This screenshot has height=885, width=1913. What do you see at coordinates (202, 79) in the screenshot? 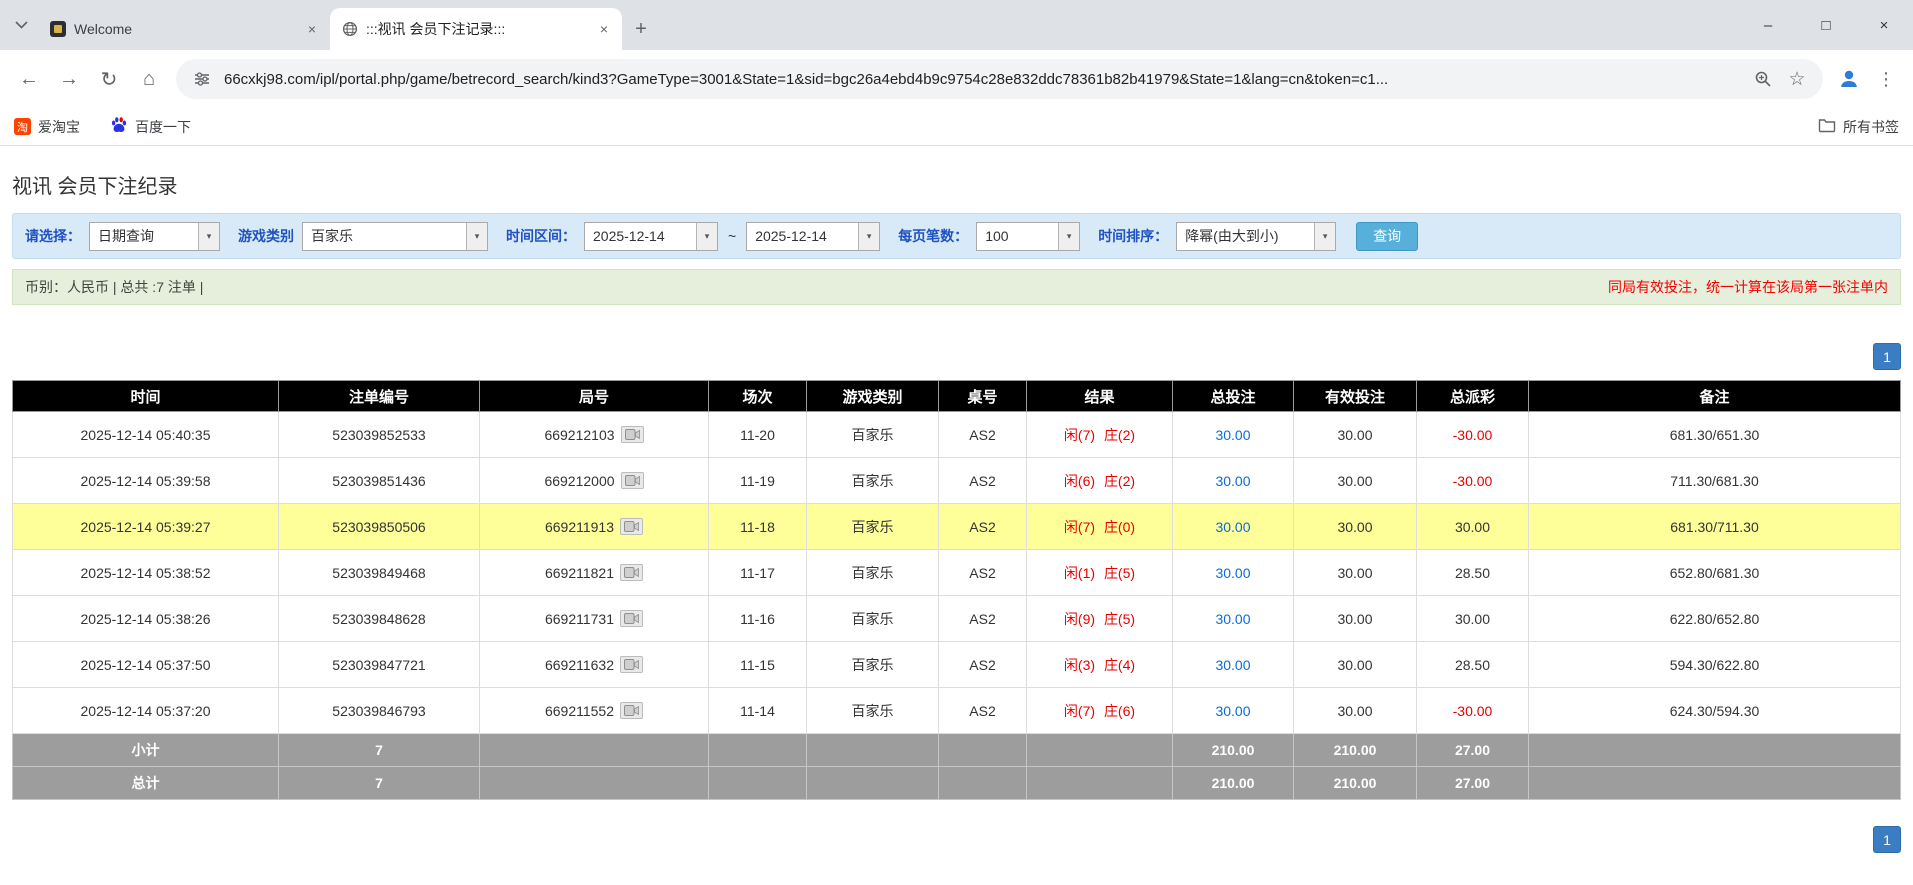
I see `site-settings-icon` at bounding box center [202, 79].